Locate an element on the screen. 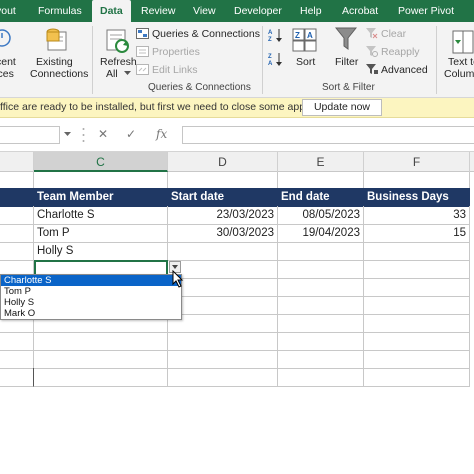 The width and height of the screenshot is (474, 474). recent-sources-icon is located at coordinates (5, 38).